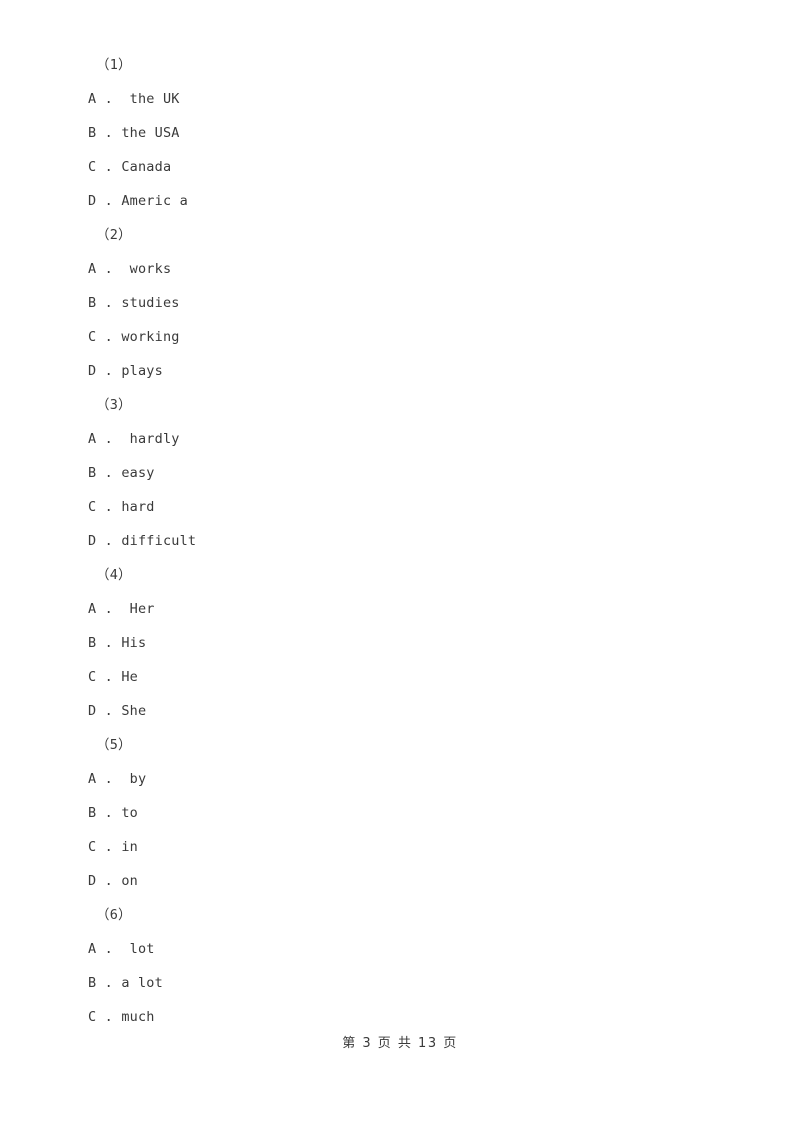  I want to click on option-item: A . hardly, so click(408, 439).